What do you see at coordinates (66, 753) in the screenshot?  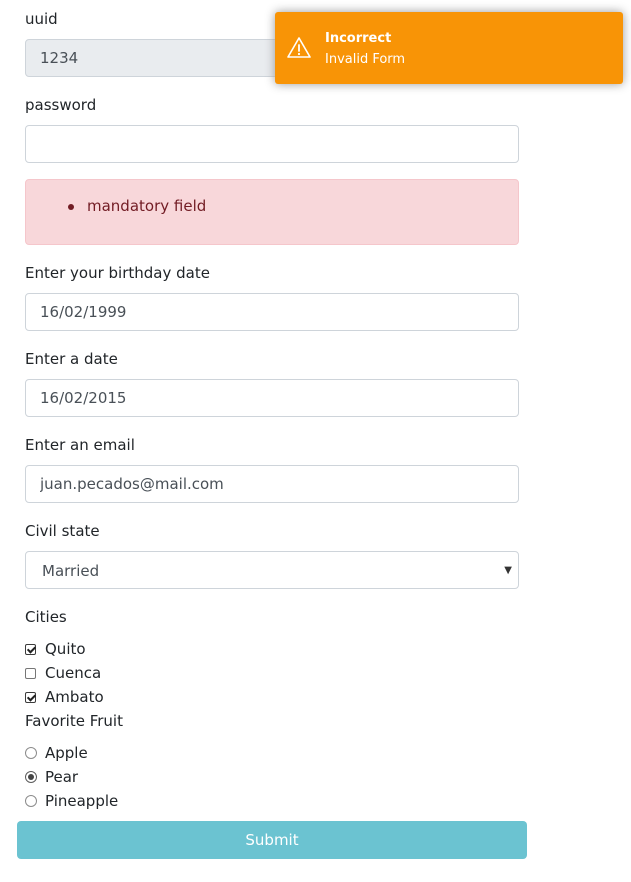 I see `fruit-option-label: Apple` at bounding box center [66, 753].